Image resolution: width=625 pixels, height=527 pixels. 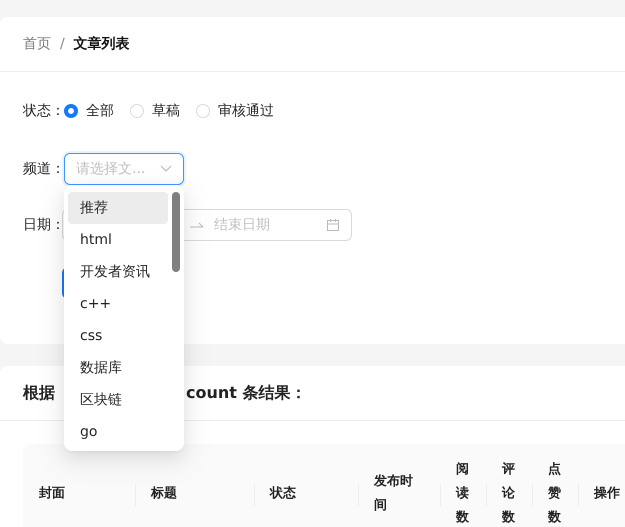 What do you see at coordinates (164, 494) in the screenshot?
I see `column-header: 标题` at bounding box center [164, 494].